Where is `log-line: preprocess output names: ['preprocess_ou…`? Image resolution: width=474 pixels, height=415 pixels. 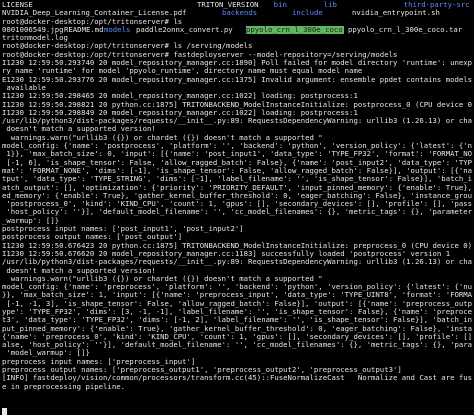
log-line: preprocess output names: ['preprocess_ou… is located at coordinates (202, 370).